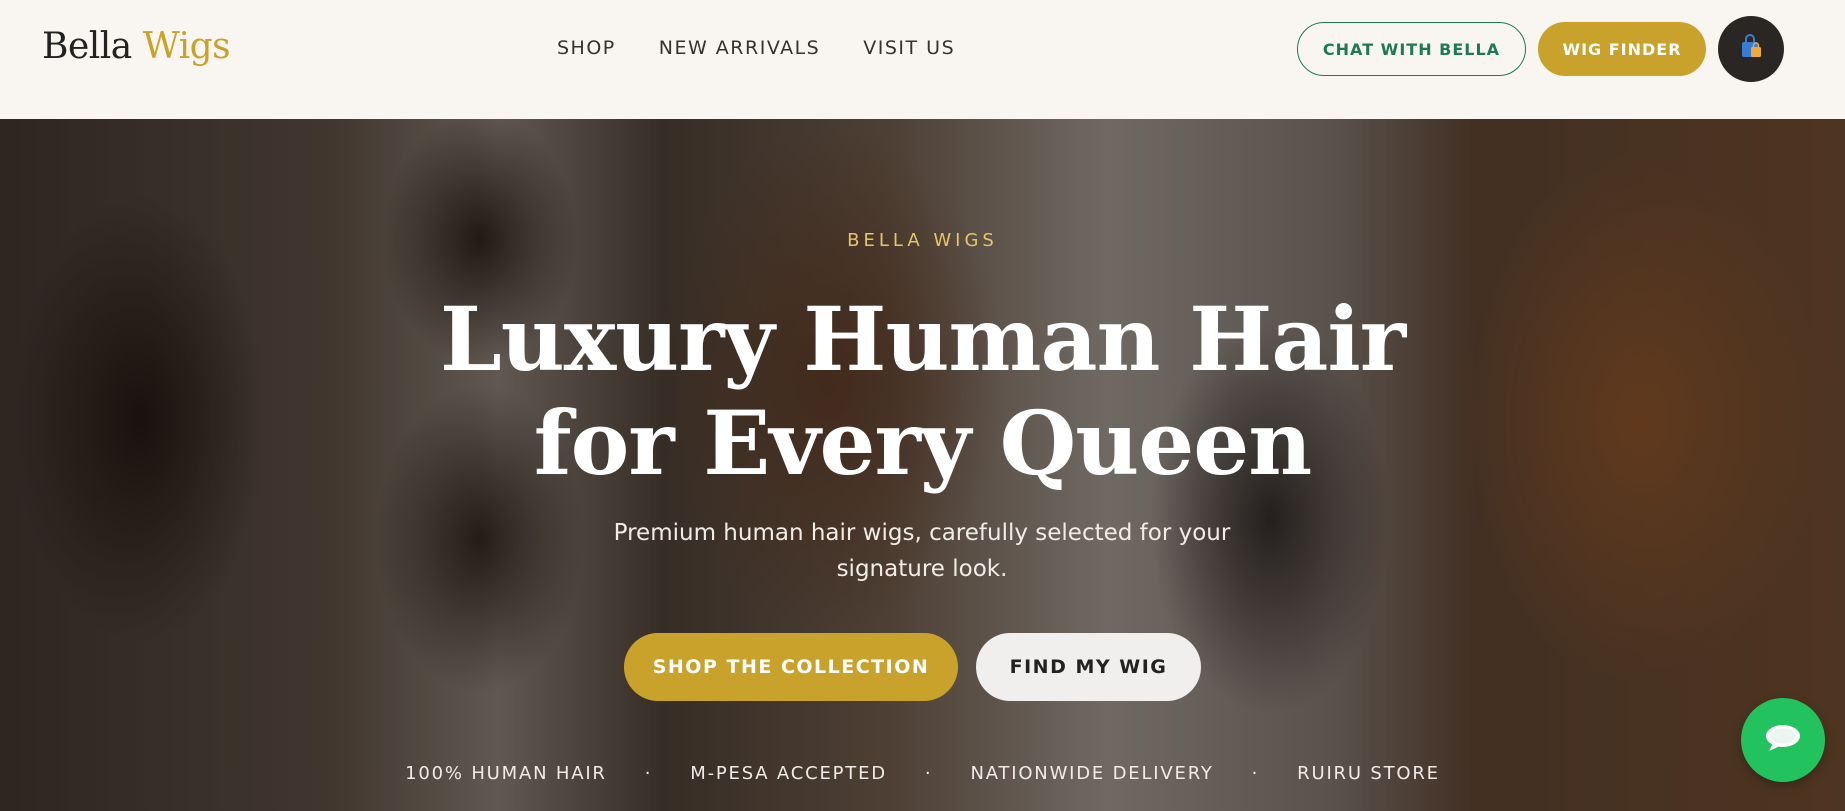  What do you see at coordinates (1368, 773) in the screenshot?
I see `feature-store: RUIRU STORE` at bounding box center [1368, 773].